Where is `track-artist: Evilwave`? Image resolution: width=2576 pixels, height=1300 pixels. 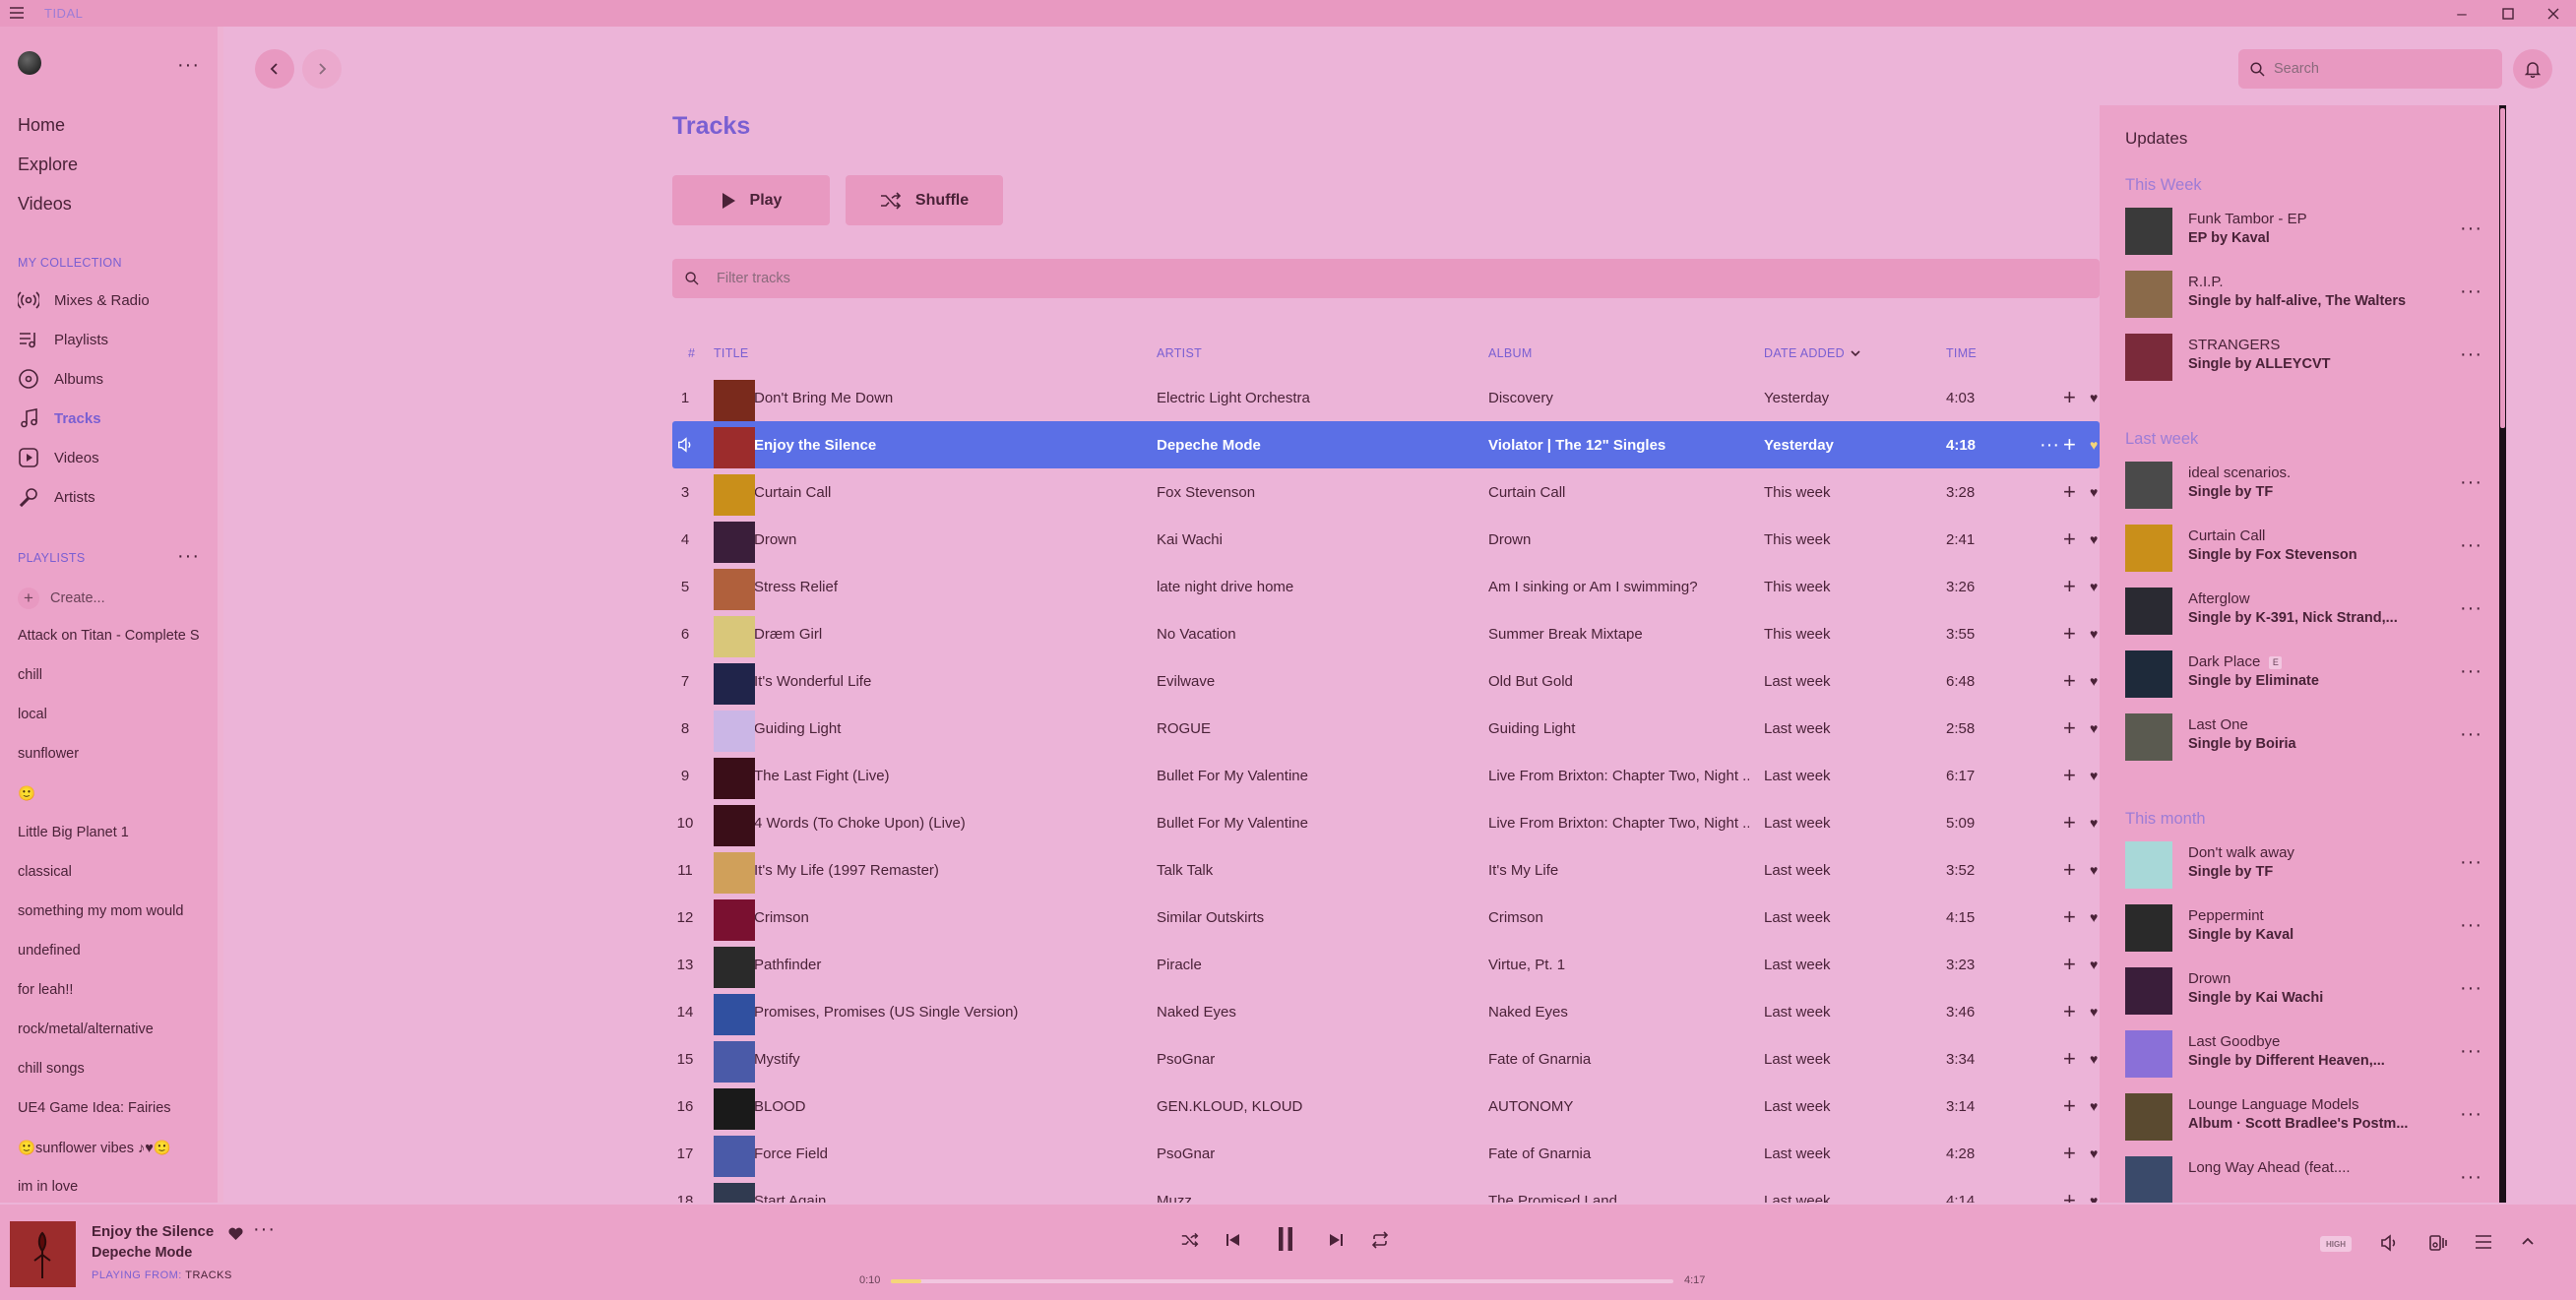
track-artist: Evilwave is located at coordinates (1314, 681).